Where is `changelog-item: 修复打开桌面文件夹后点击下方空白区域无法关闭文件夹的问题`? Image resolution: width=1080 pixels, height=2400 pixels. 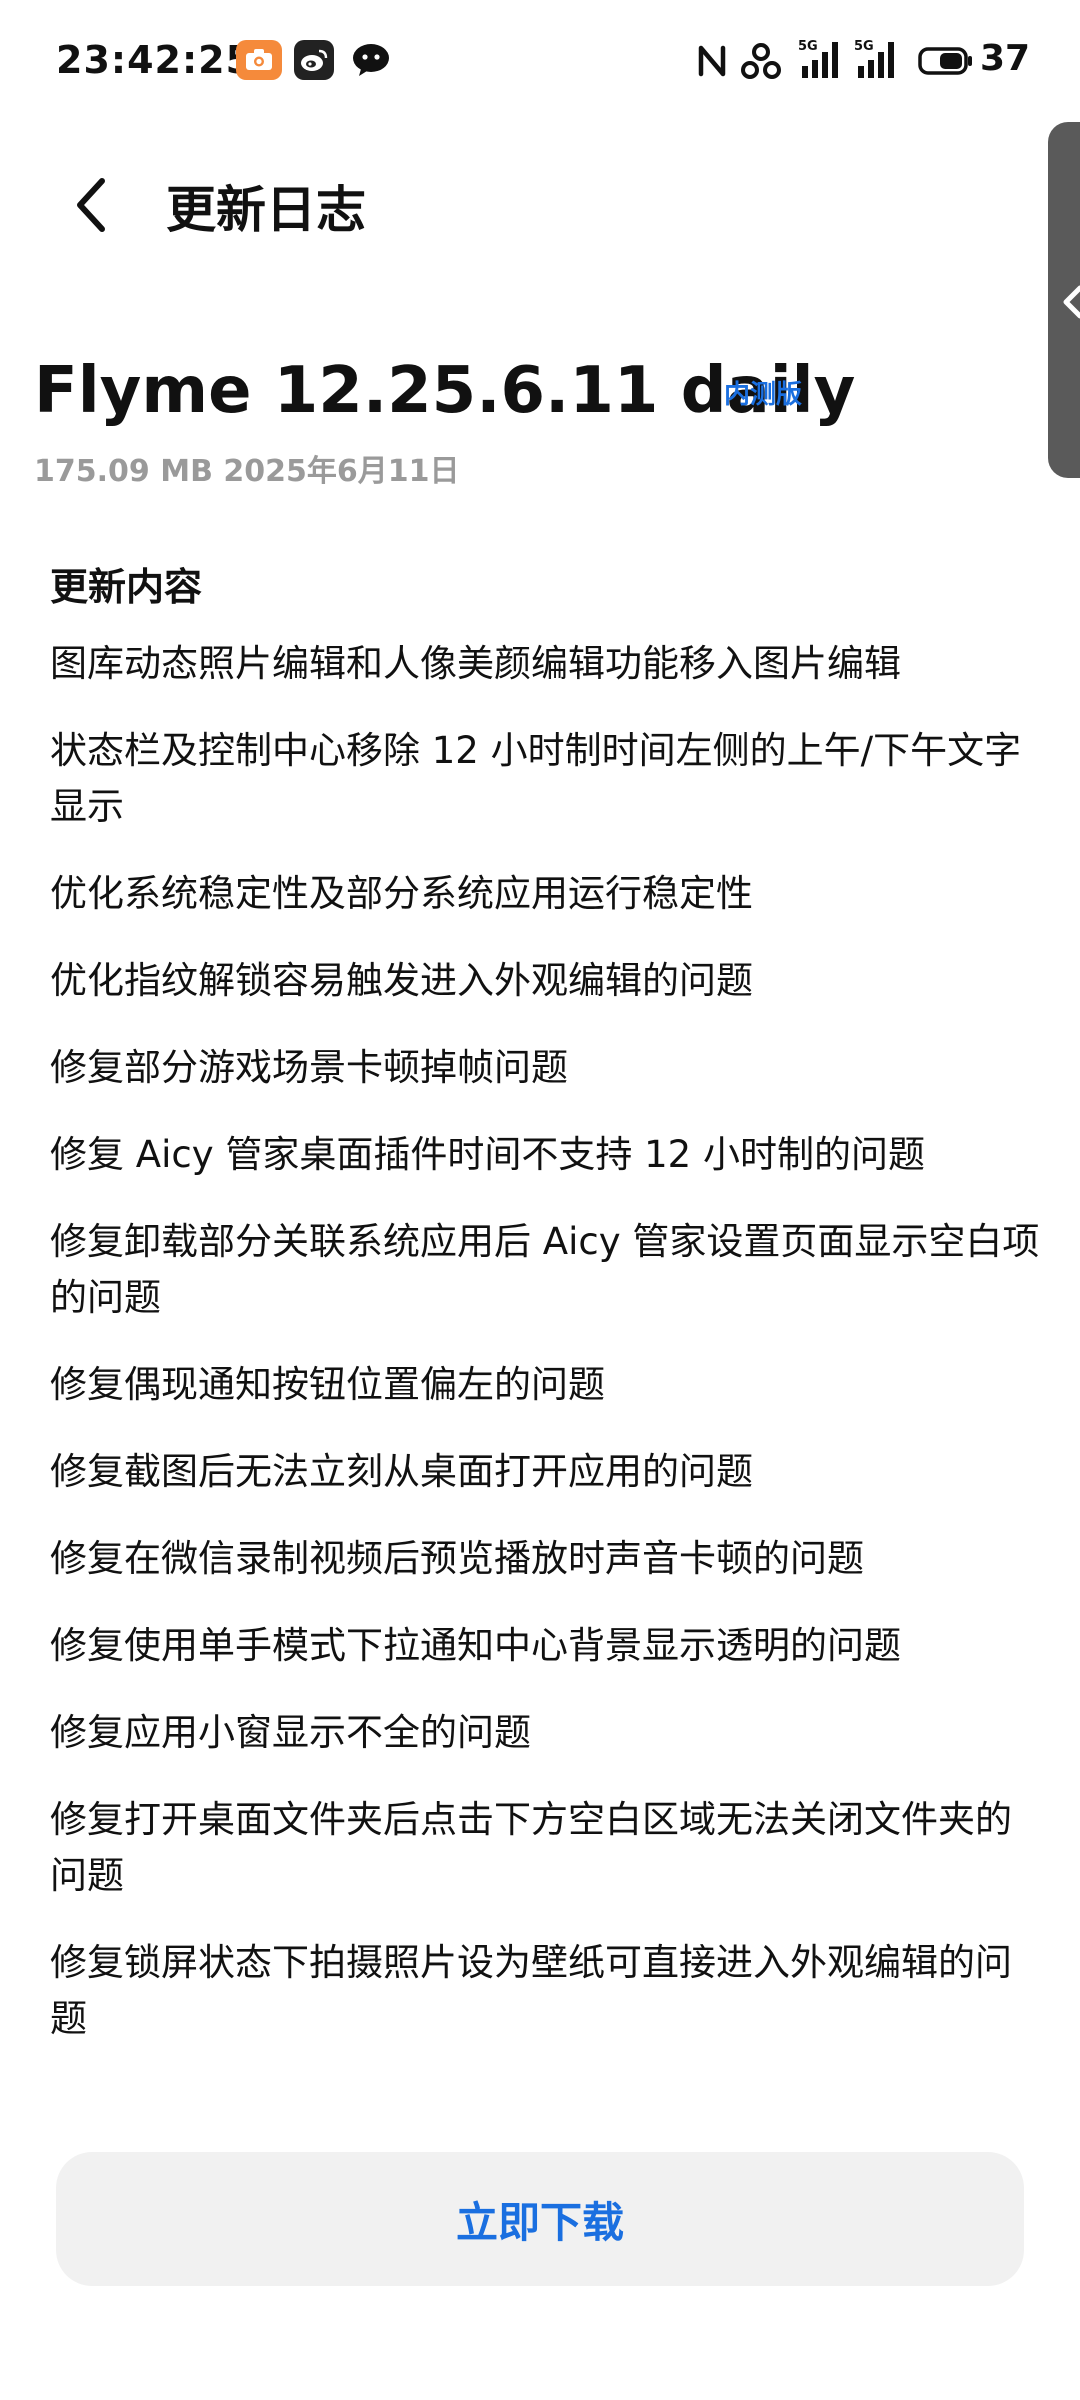 changelog-item: 修复打开桌面文件夹后点击下方空白区域无法关闭文件夹的问题 is located at coordinates (531, 1847).